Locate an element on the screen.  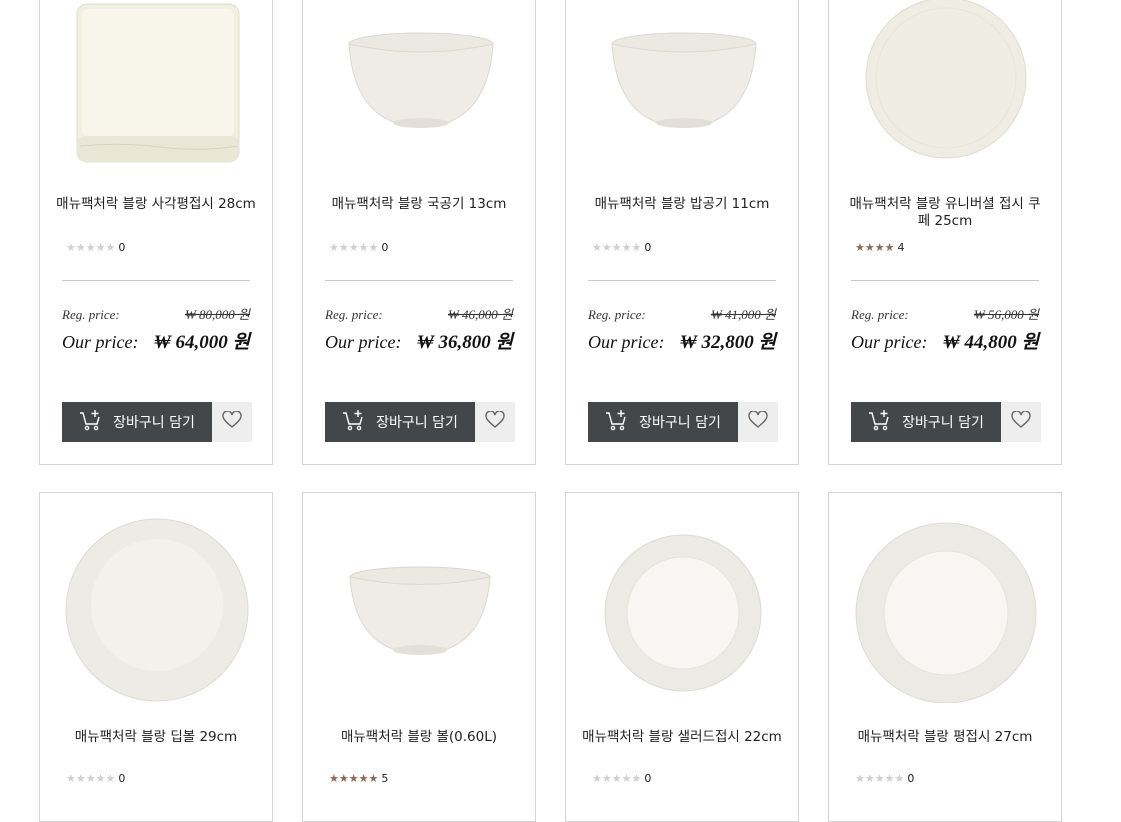
product-card: 매뉴팩처락 블랑 딥볼 29cm ★★★★★ 0 is located at coordinates (156, 657).